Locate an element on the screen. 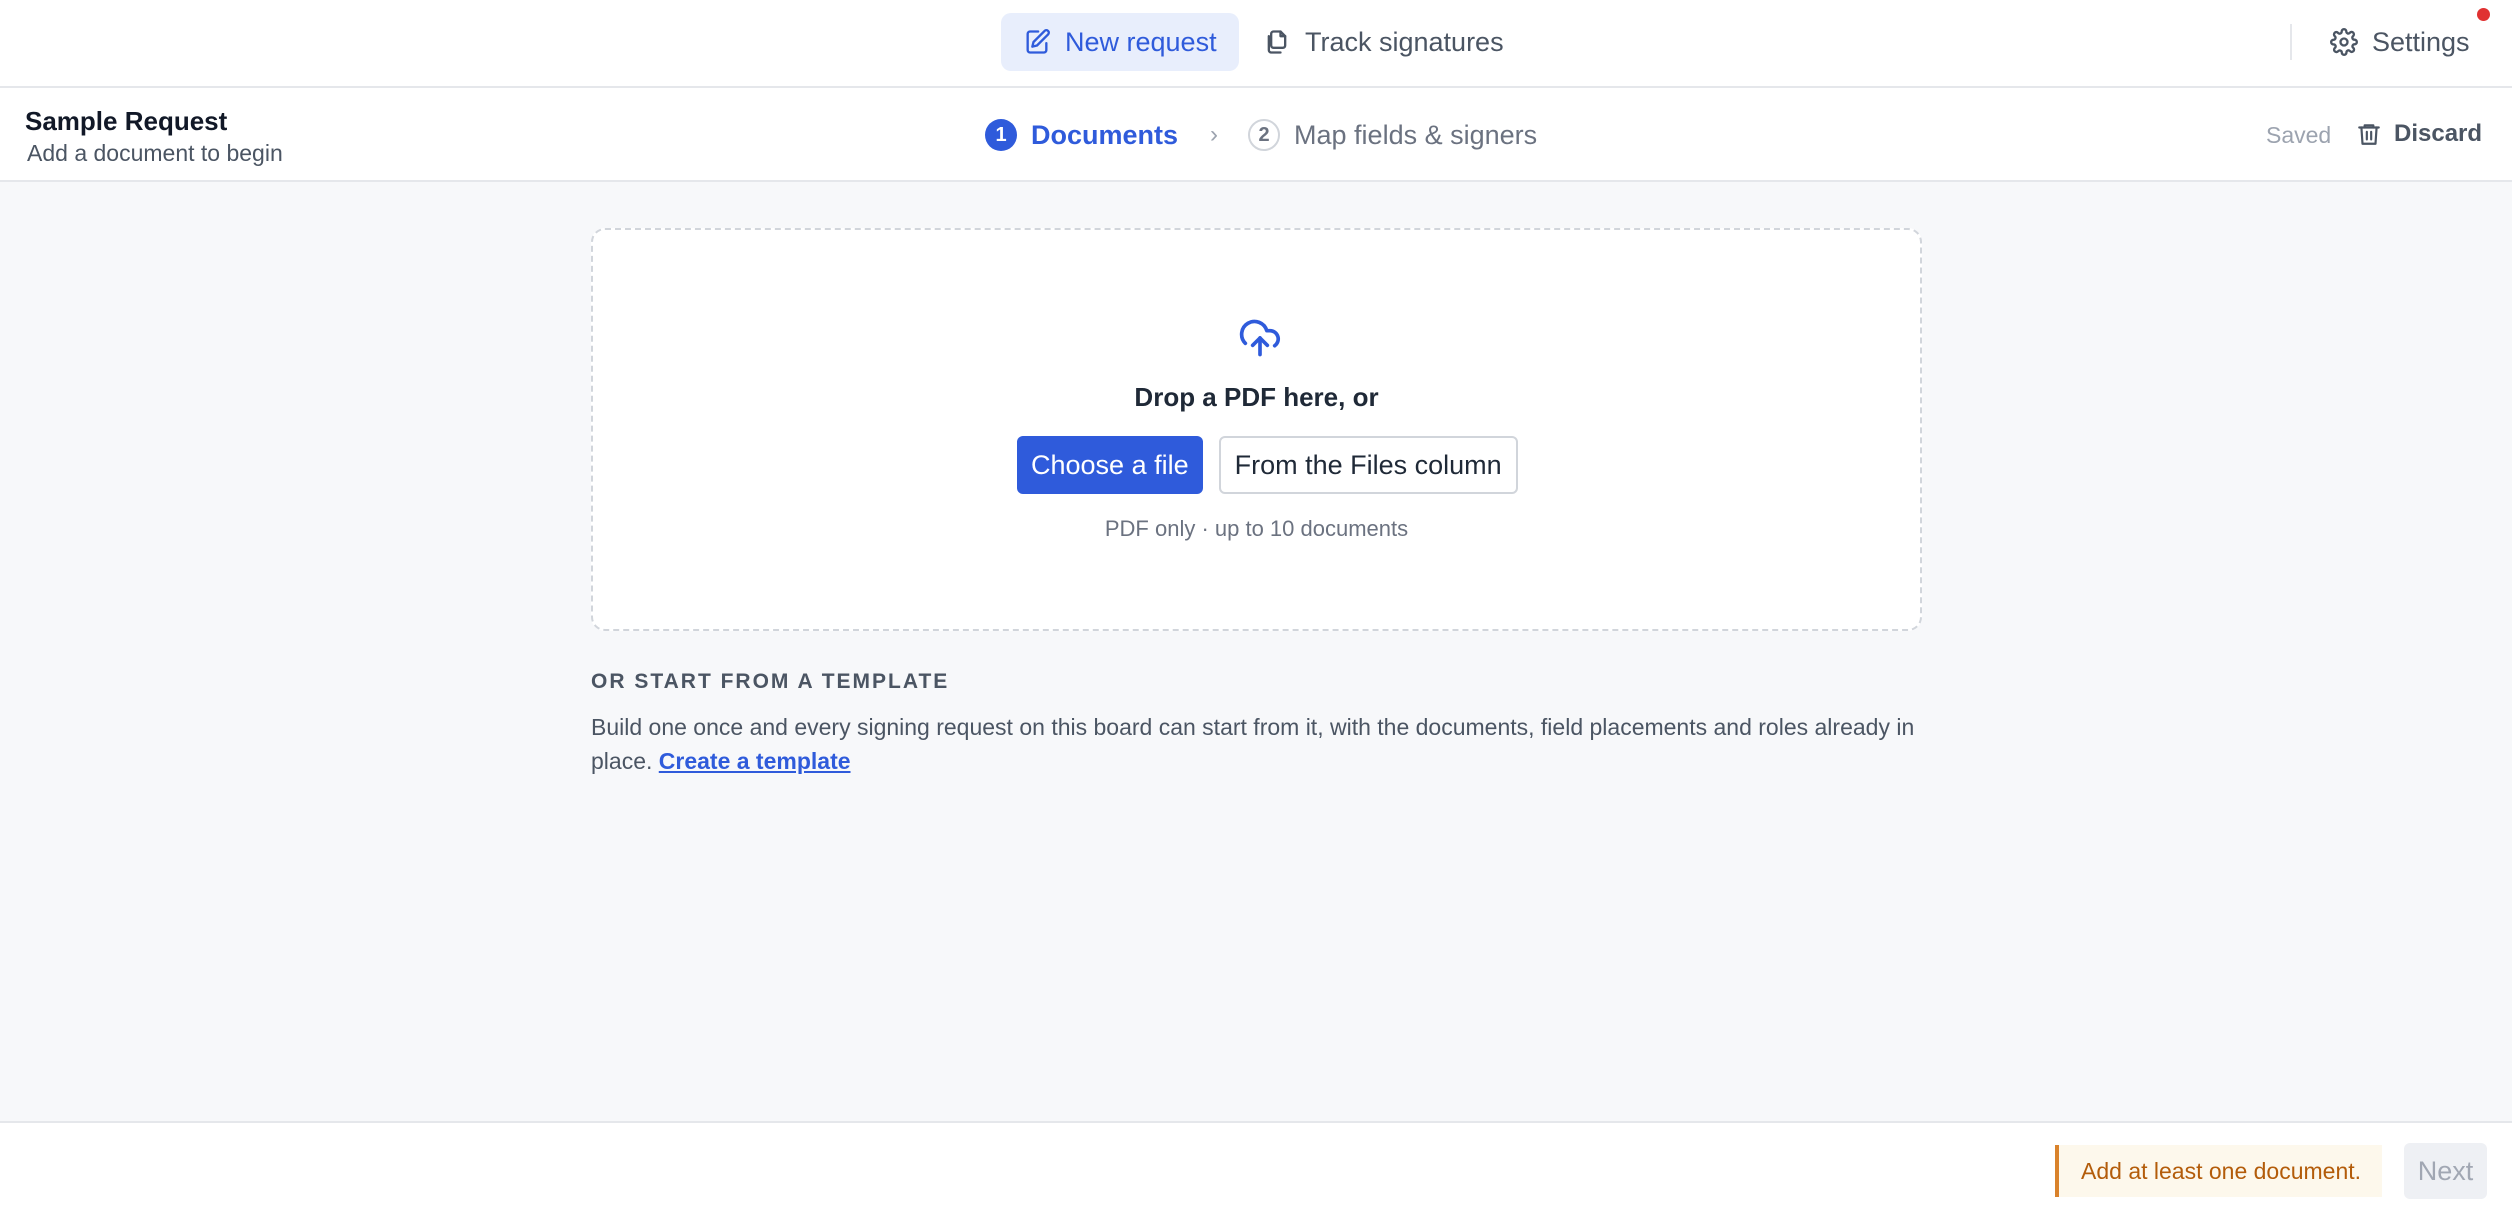  gear-icon is located at coordinates (2344, 42).